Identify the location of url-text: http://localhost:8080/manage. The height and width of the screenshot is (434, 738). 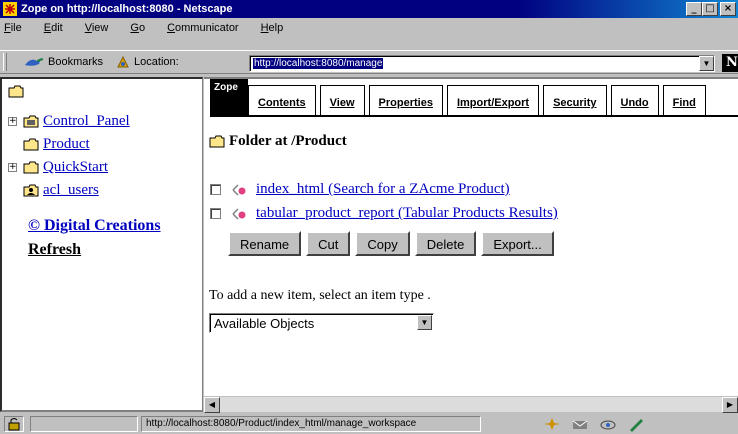
(318, 63).